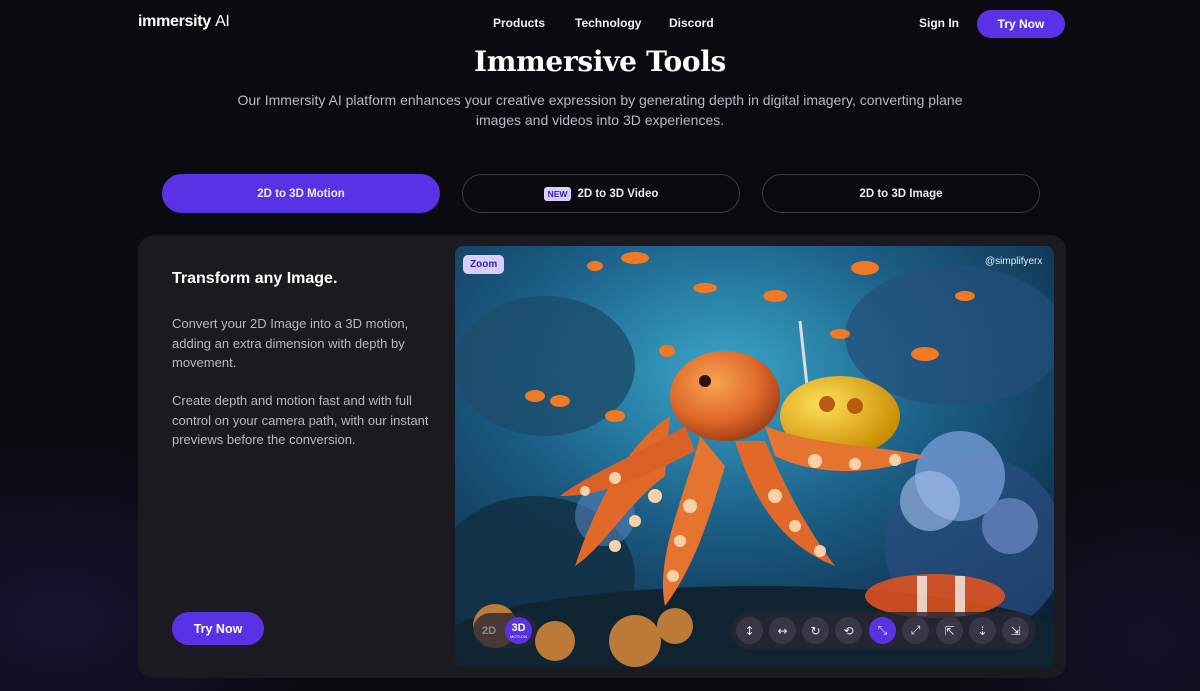  What do you see at coordinates (1014, 261) in the screenshot?
I see `image-credit: @simplifyerx` at bounding box center [1014, 261].